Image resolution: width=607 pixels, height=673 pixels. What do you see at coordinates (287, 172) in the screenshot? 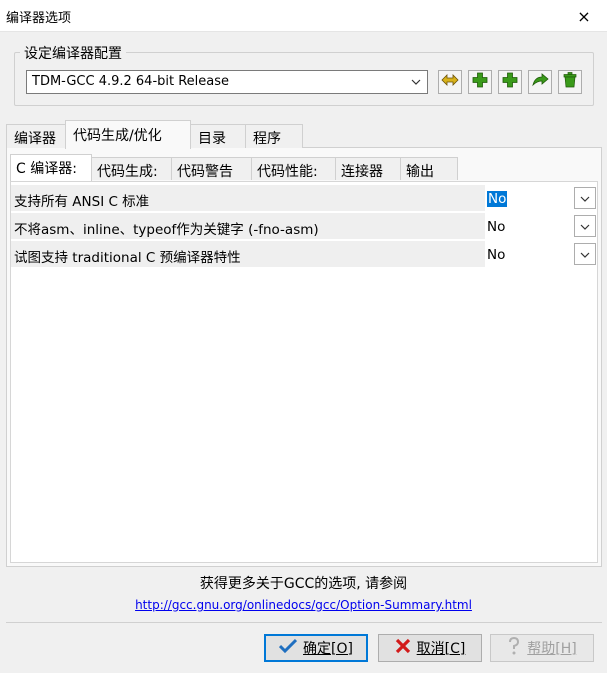
I see `subtab-label: 代码性能:` at bounding box center [287, 172].